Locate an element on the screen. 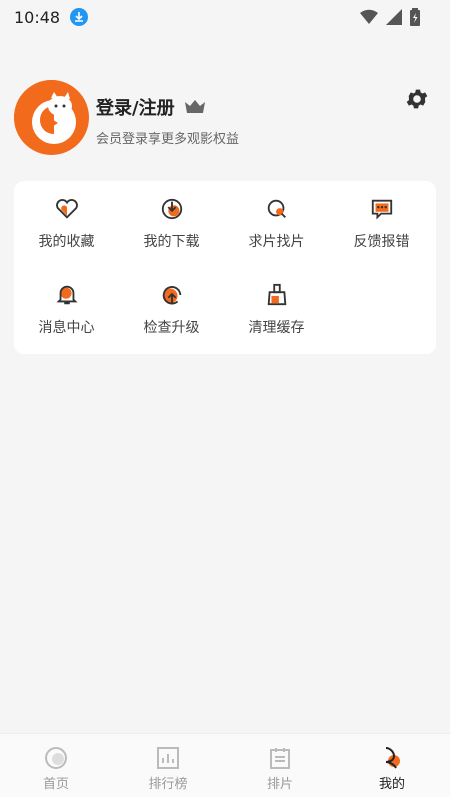 The width and height of the screenshot is (450, 797). tab-ranking: 排行榜 is located at coordinates (168, 765).